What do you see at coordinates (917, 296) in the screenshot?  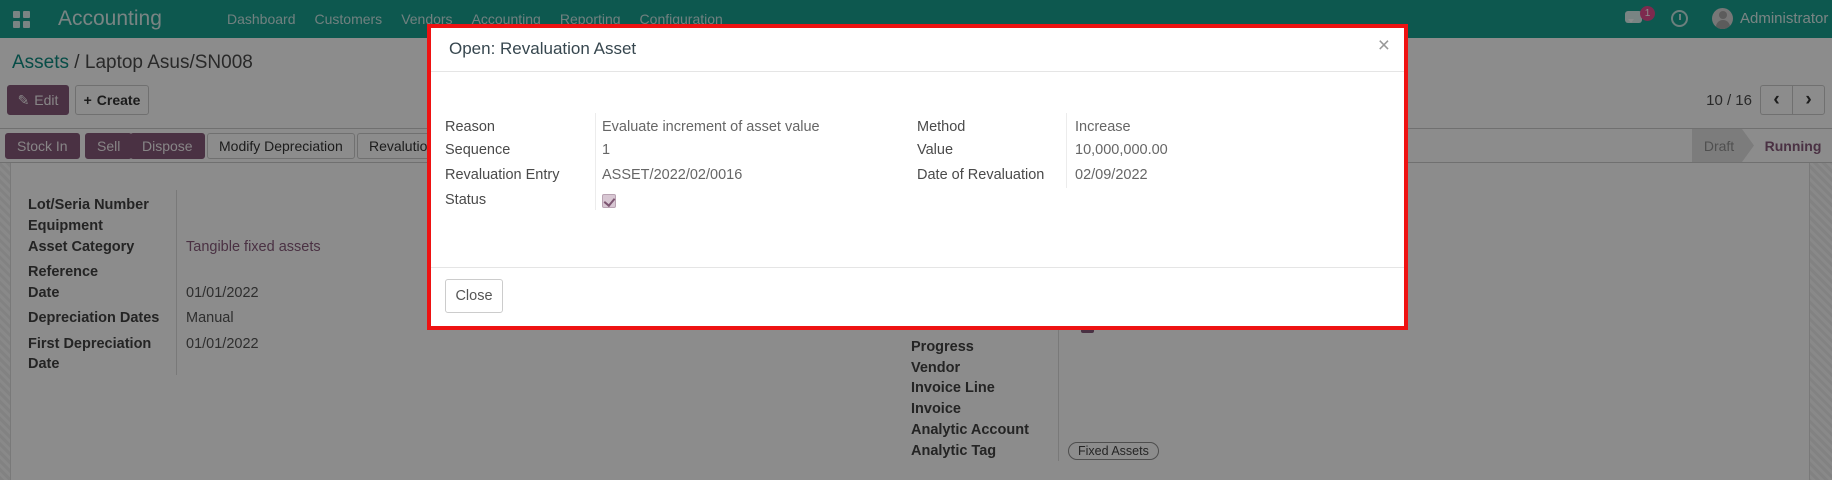 I see `modal-footer: Close` at bounding box center [917, 296].